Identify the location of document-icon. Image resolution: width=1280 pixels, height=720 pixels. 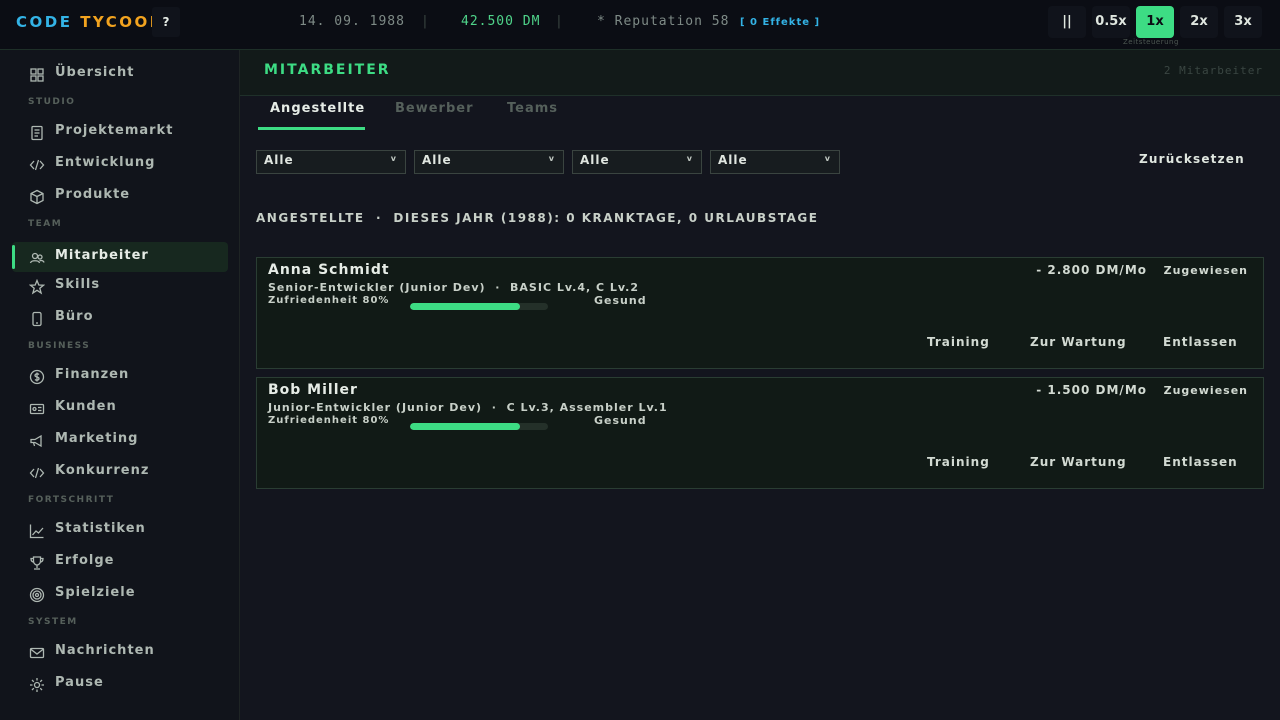
(37, 133).